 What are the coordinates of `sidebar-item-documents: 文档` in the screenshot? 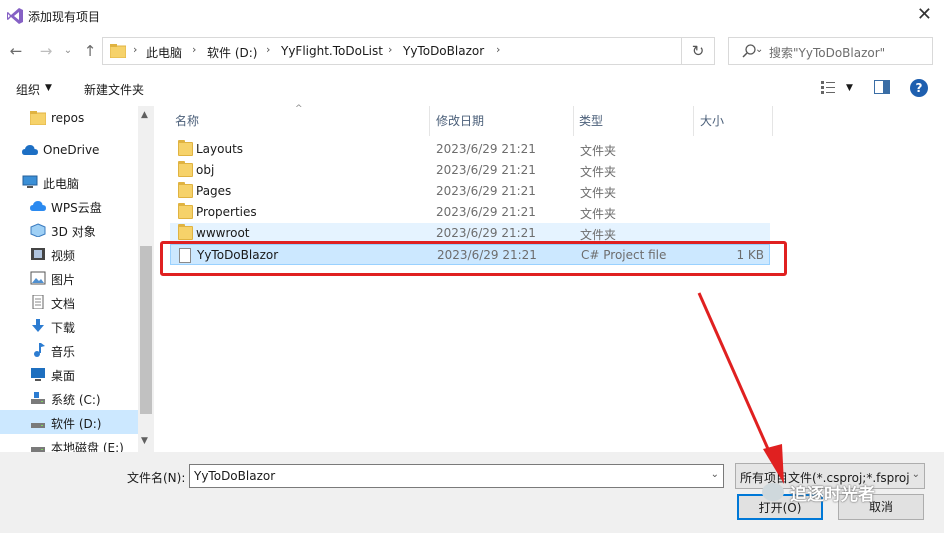 It's located at (69, 302).